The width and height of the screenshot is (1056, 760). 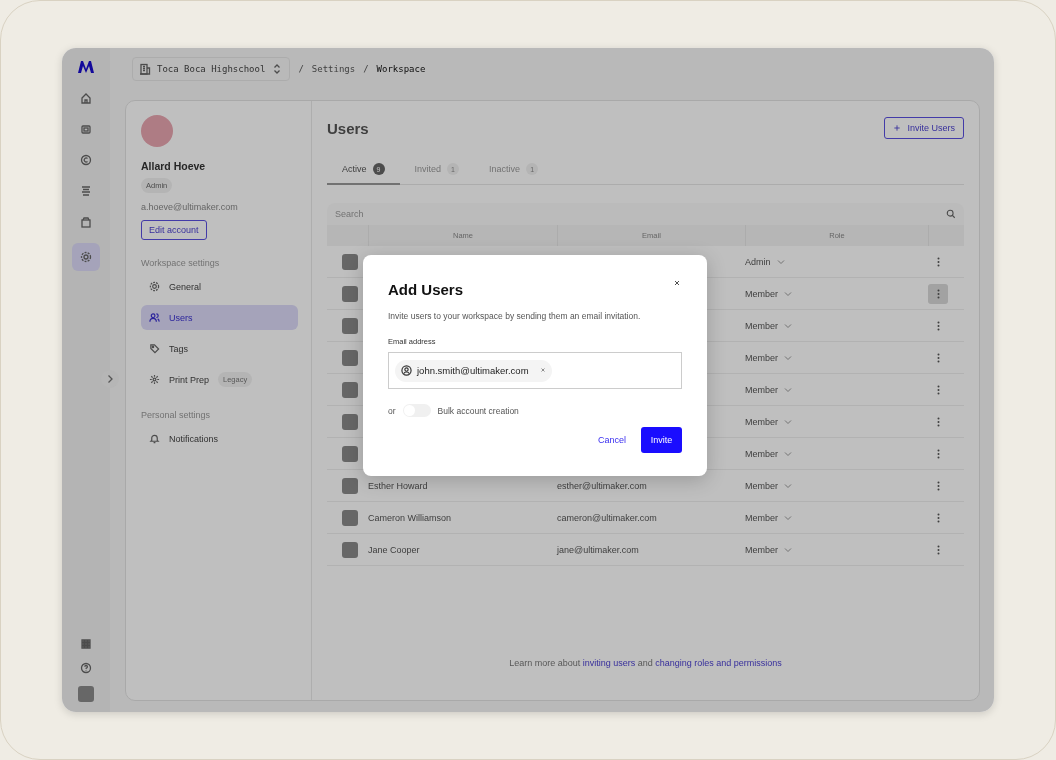 I want to click on workspace-switcher: Toca Boca Highschool, so click(x=211, y=69).